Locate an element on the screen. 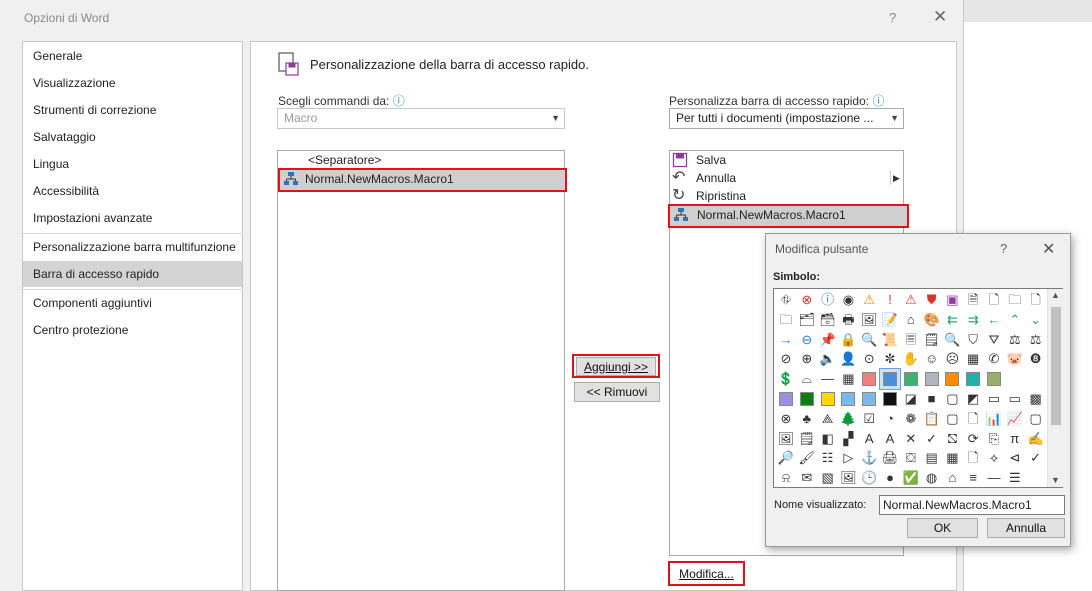  symbol-cell: 🗒 is located at coordinates (807, 439).